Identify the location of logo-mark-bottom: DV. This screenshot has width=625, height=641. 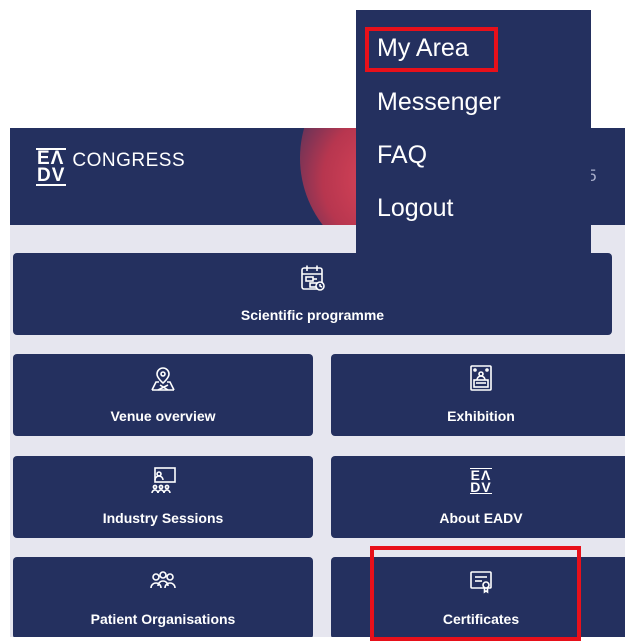
(51, 175).